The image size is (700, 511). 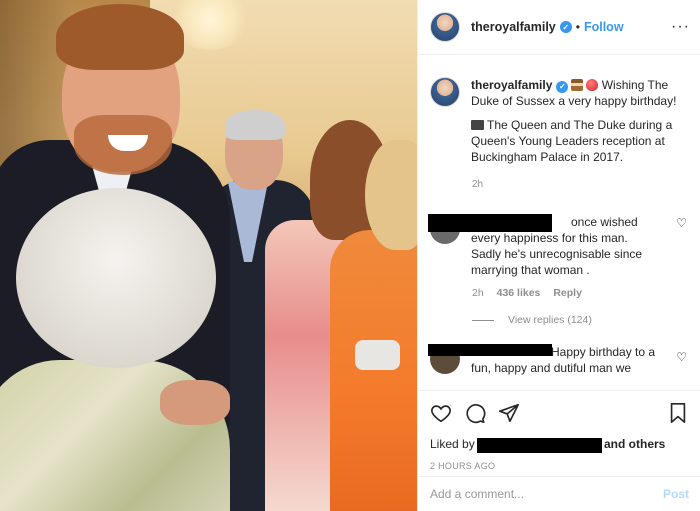 I want to click on liked-by-prefix: Liked by, so click(x=452, y=444).